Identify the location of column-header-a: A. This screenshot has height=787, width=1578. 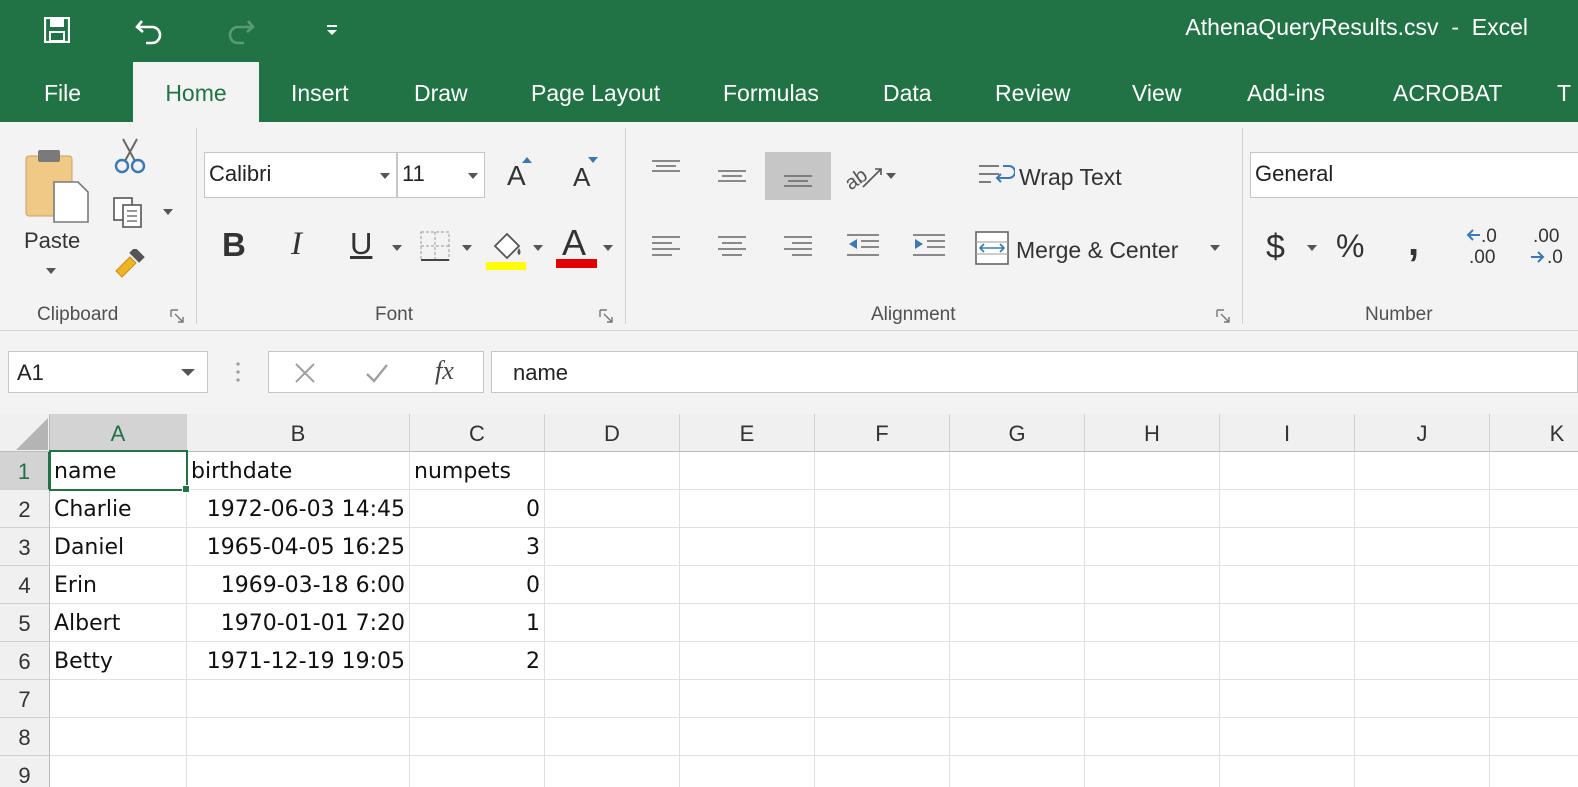
(118, 433).